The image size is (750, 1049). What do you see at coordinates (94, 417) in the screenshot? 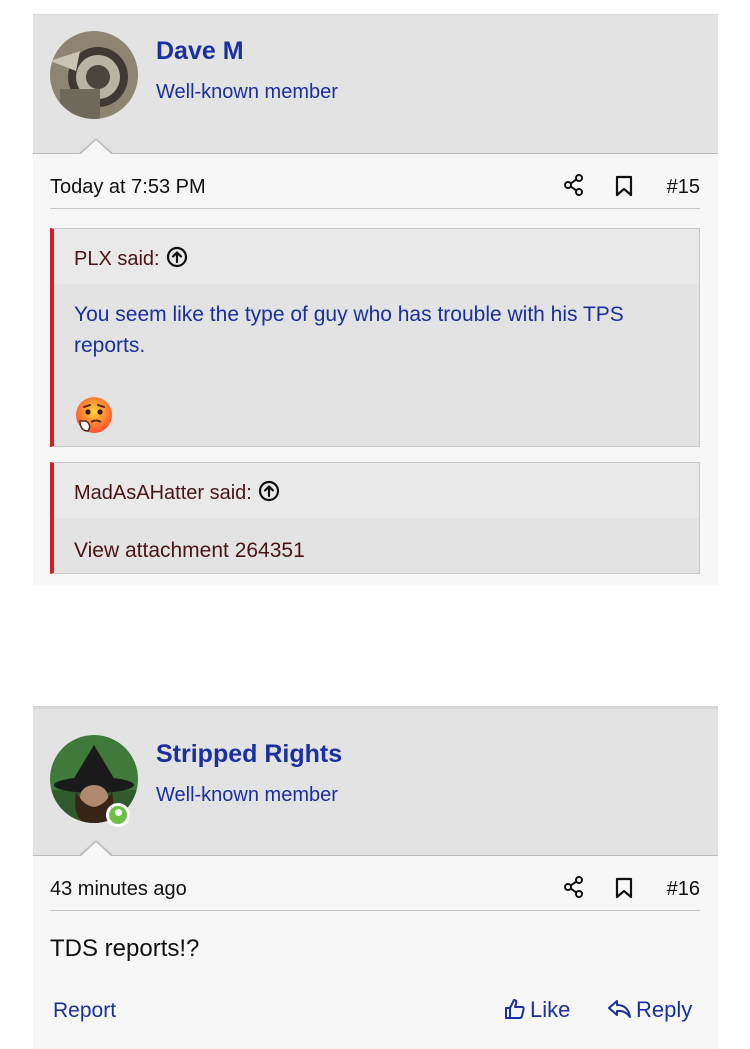
I see `thinking-face-emoji-icon` at bounding box center [94, 417].